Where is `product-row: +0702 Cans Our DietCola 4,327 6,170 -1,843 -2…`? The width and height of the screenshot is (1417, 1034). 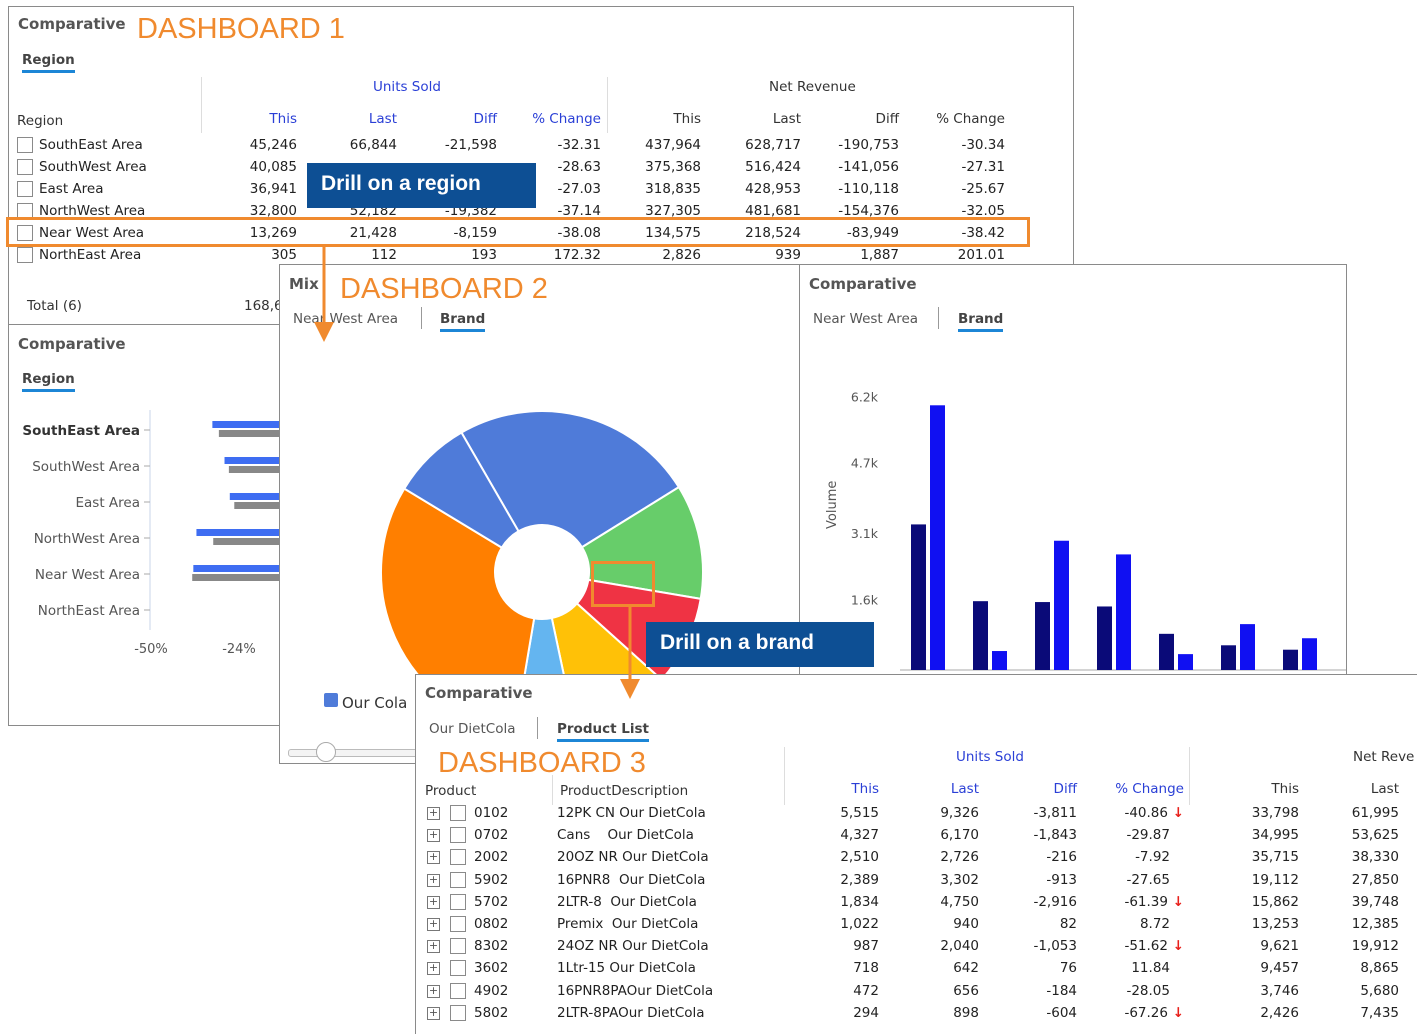 product-row: +0702 Cans Our DietCola 4,327 6,170 -1,843 -2… is located at coordinates (916, 835).